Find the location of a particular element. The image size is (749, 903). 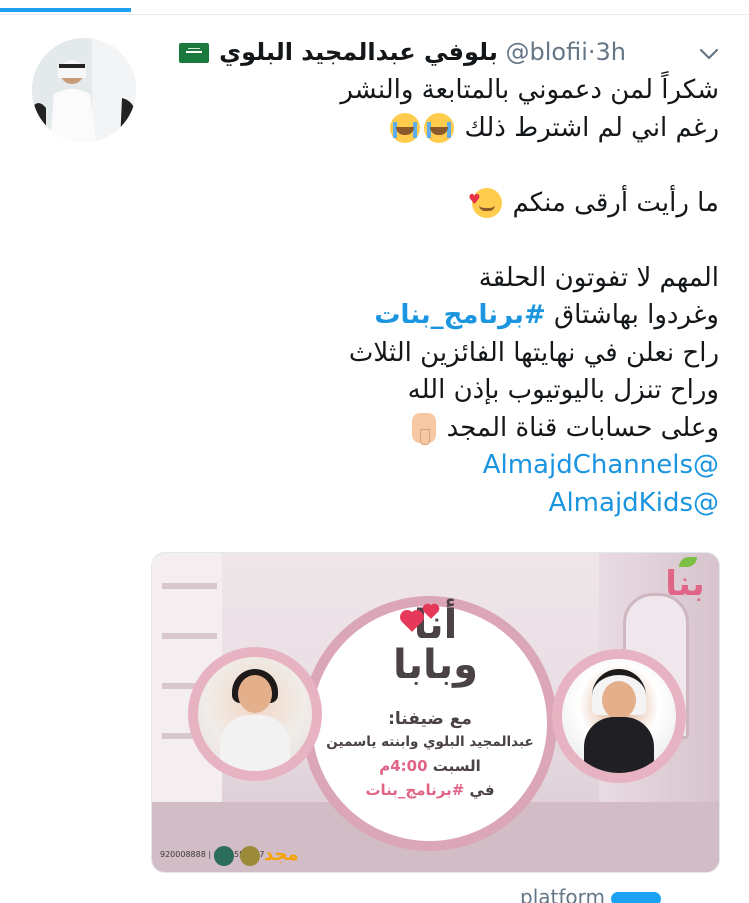

mention-link: @AlmajdKids is located at coordinates (634, 503).